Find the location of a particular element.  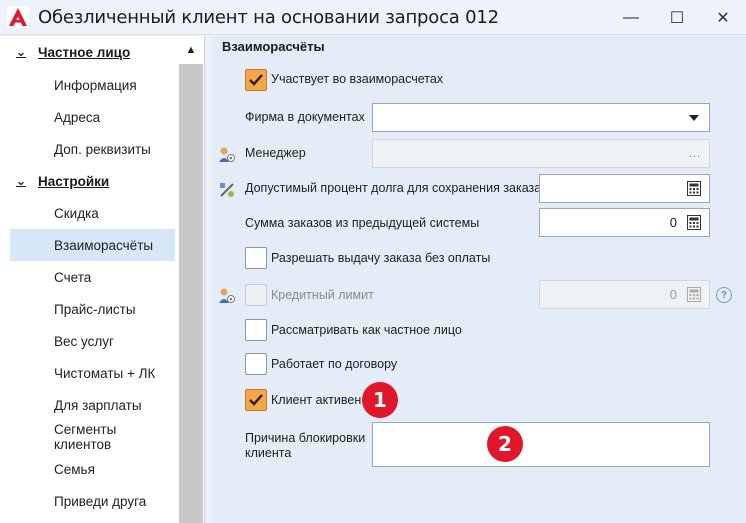

allow-without-payment-label: Разрешать выдачу заказа без оплаты is located at coordinates (381, 258).